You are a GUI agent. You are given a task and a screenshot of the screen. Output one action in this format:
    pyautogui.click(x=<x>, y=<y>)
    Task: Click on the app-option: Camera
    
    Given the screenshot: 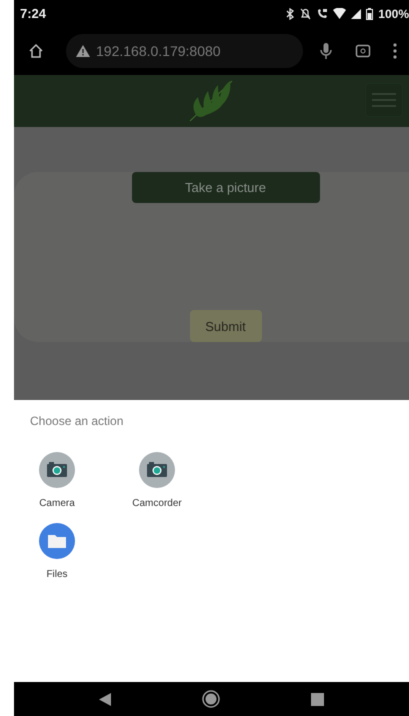 What is the action you would take?
    pyautogui.click(x=57, y=480)
    